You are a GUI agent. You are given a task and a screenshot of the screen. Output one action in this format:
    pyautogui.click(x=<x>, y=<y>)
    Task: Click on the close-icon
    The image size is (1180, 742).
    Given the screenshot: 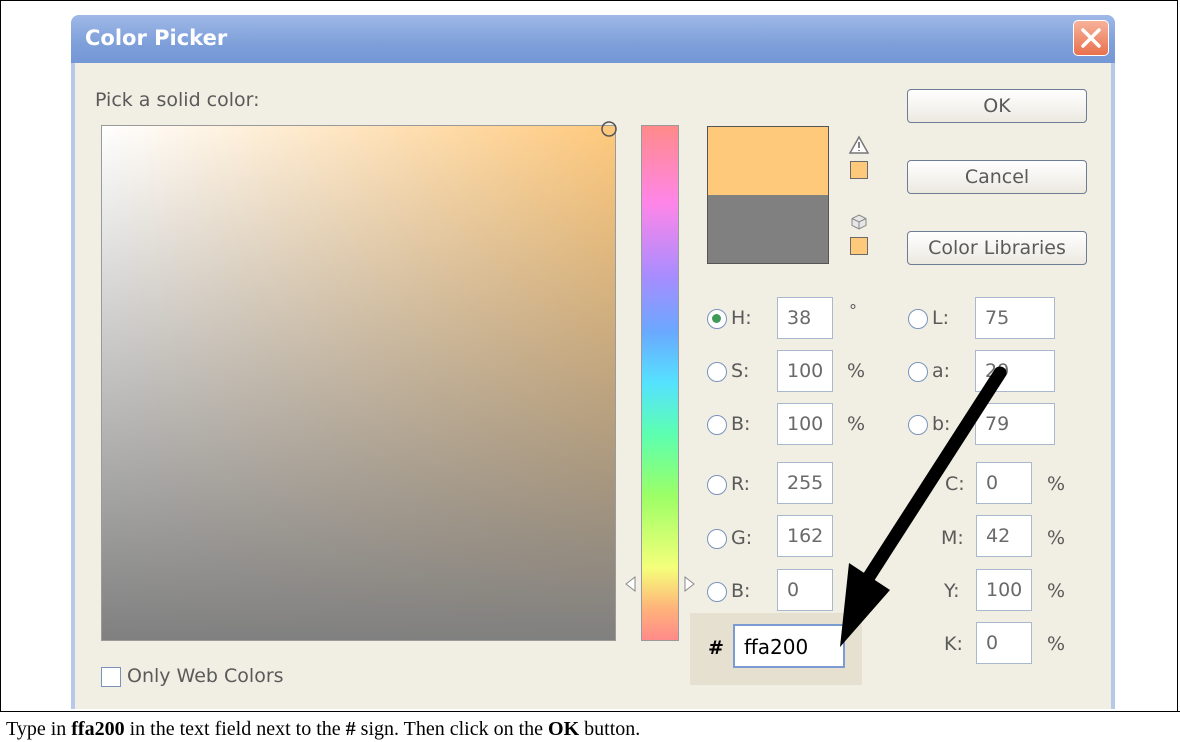 What is the action you would take?
    pyautogui.click(x=1091, y=38)
    